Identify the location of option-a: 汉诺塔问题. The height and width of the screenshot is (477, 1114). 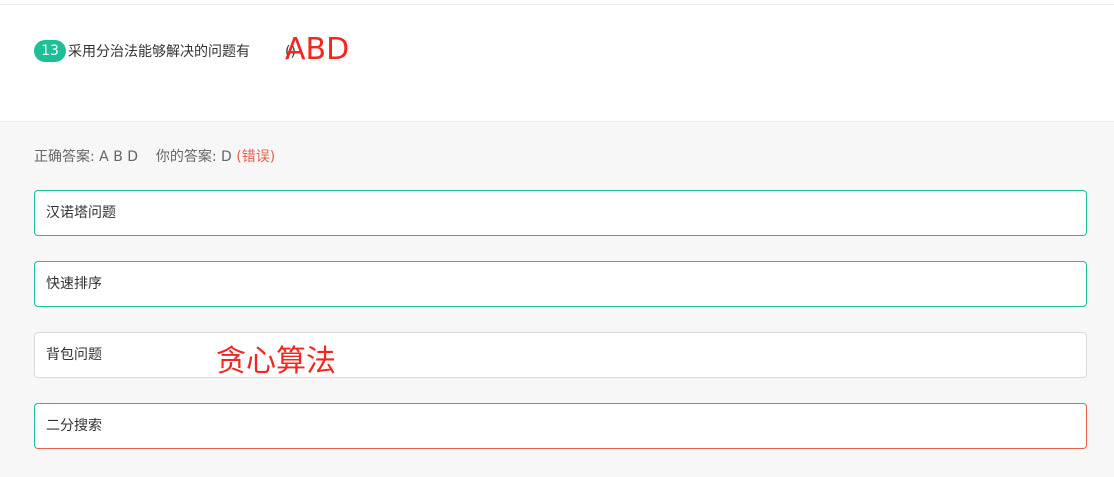
(560, 213).